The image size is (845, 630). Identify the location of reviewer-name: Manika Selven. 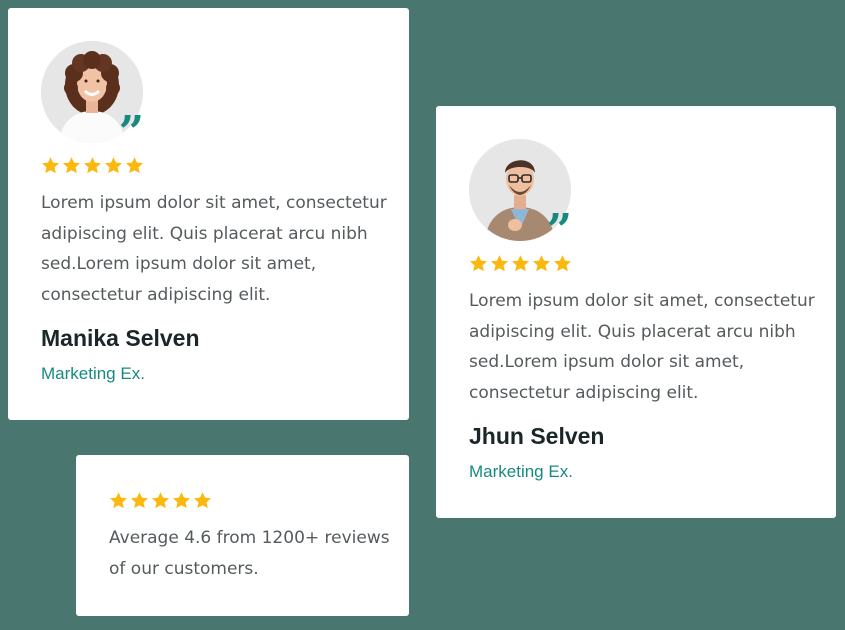
(120, 338).